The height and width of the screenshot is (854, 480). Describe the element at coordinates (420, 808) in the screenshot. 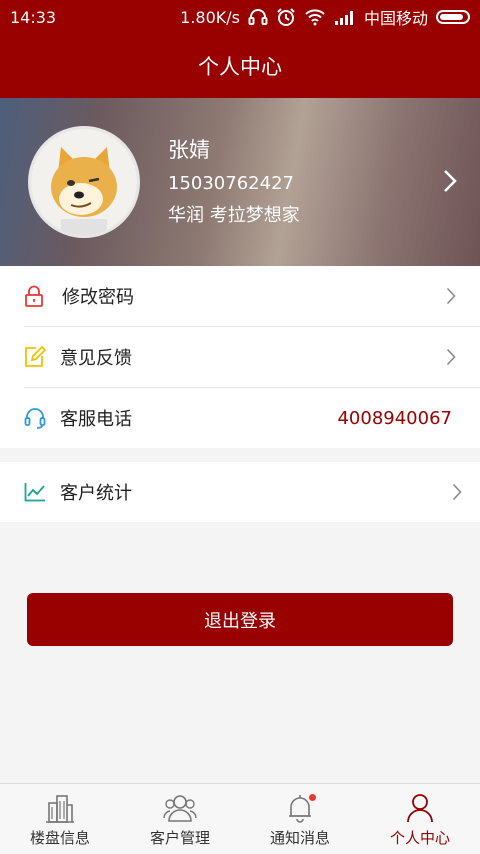

I see `person-icon` at that location.